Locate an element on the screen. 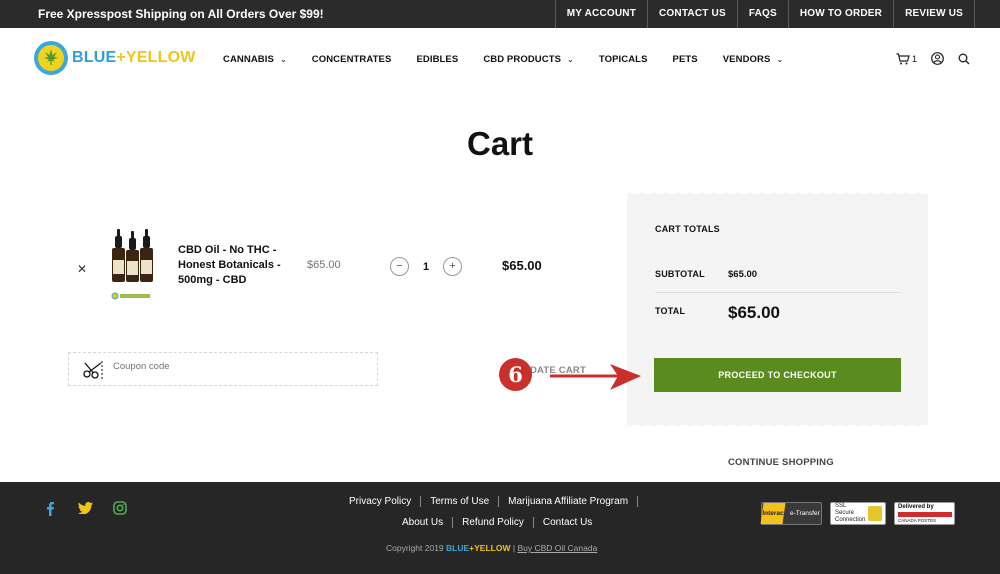 The height and width of the screenshot is (574, 1000). account-button is located at coordinates (937, 58).